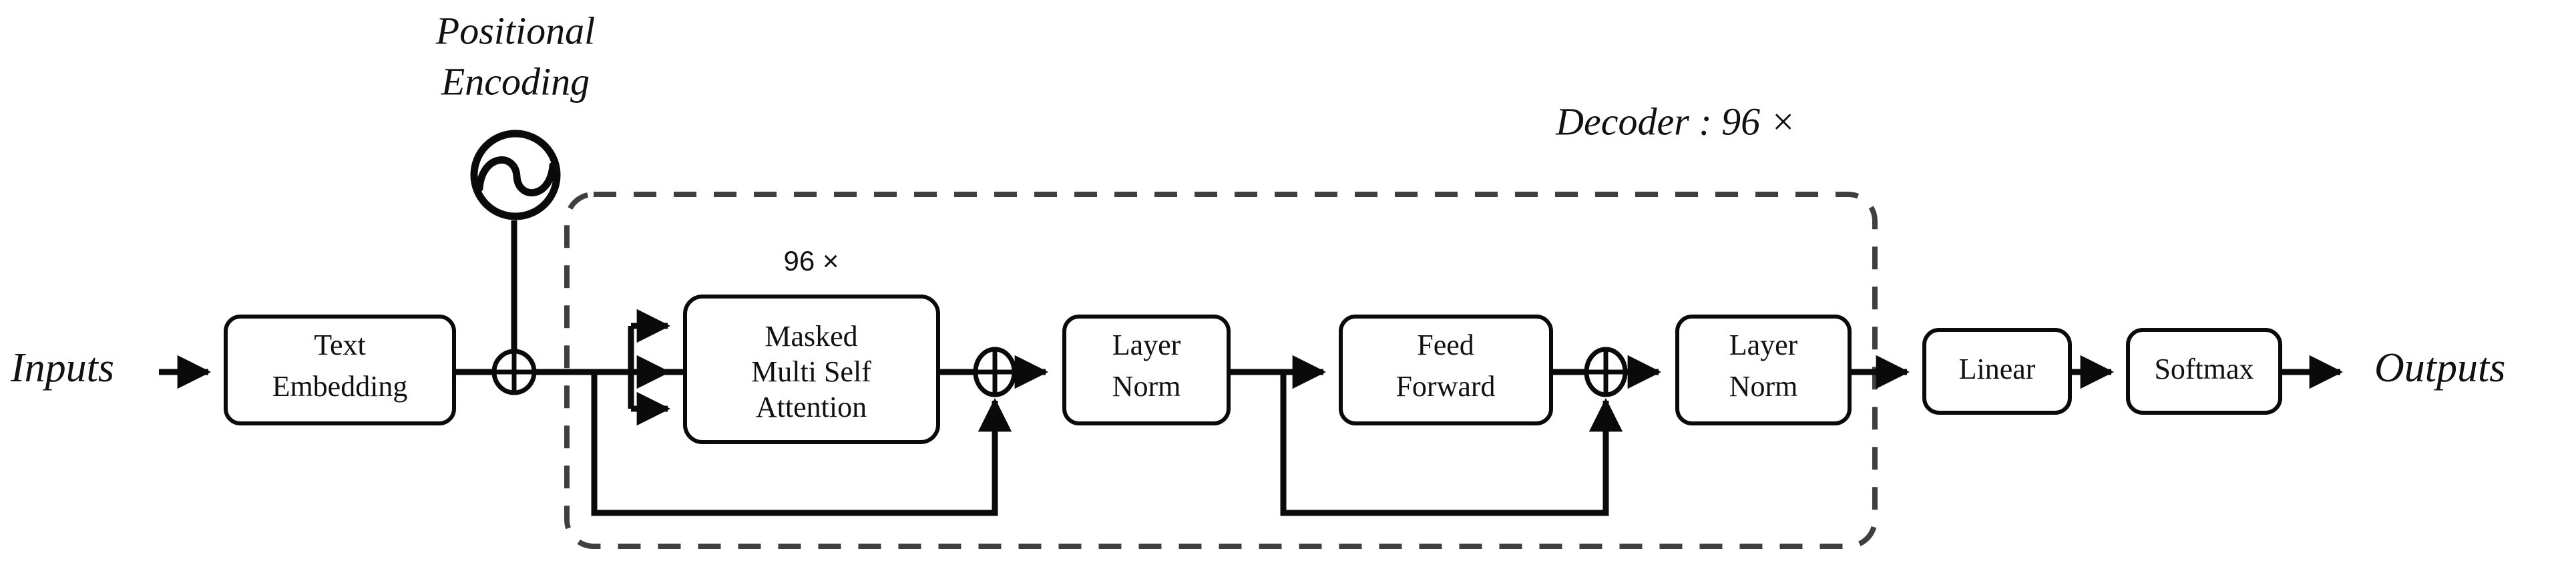  Describe the element at coordinates (340, 345) in the screenshot. I see `block-text-embedding-line-1: Text` at that location.